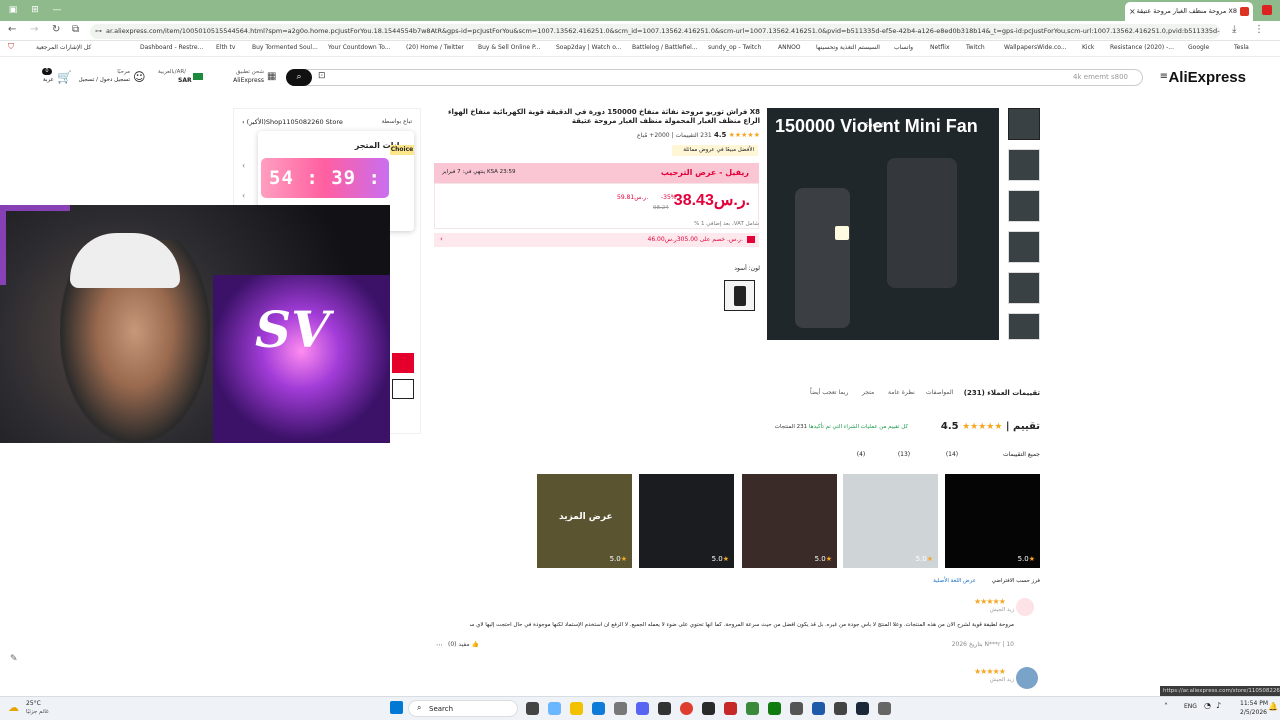 The image size is (1280, 720). I want to click on aliexpress-logo: AliExpress, so click(1207, 77).